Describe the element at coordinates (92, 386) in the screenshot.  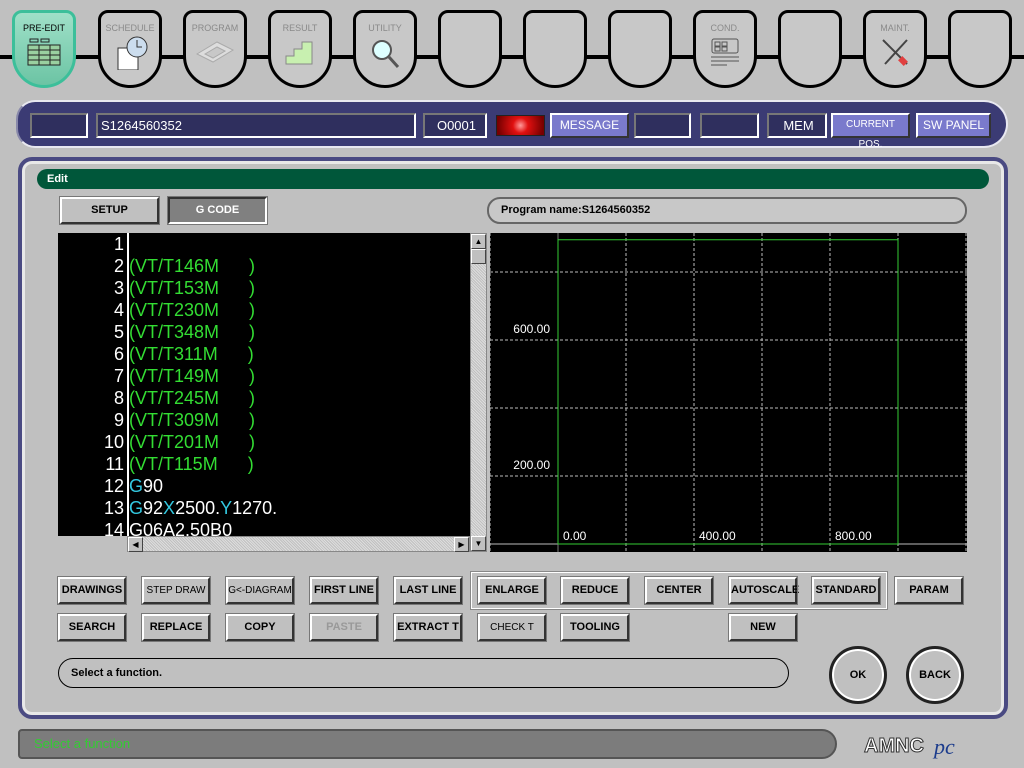
I see `line-numbers: 1 2 3 4 5 6 7 8 9 10 11 12 13 14` at that location.